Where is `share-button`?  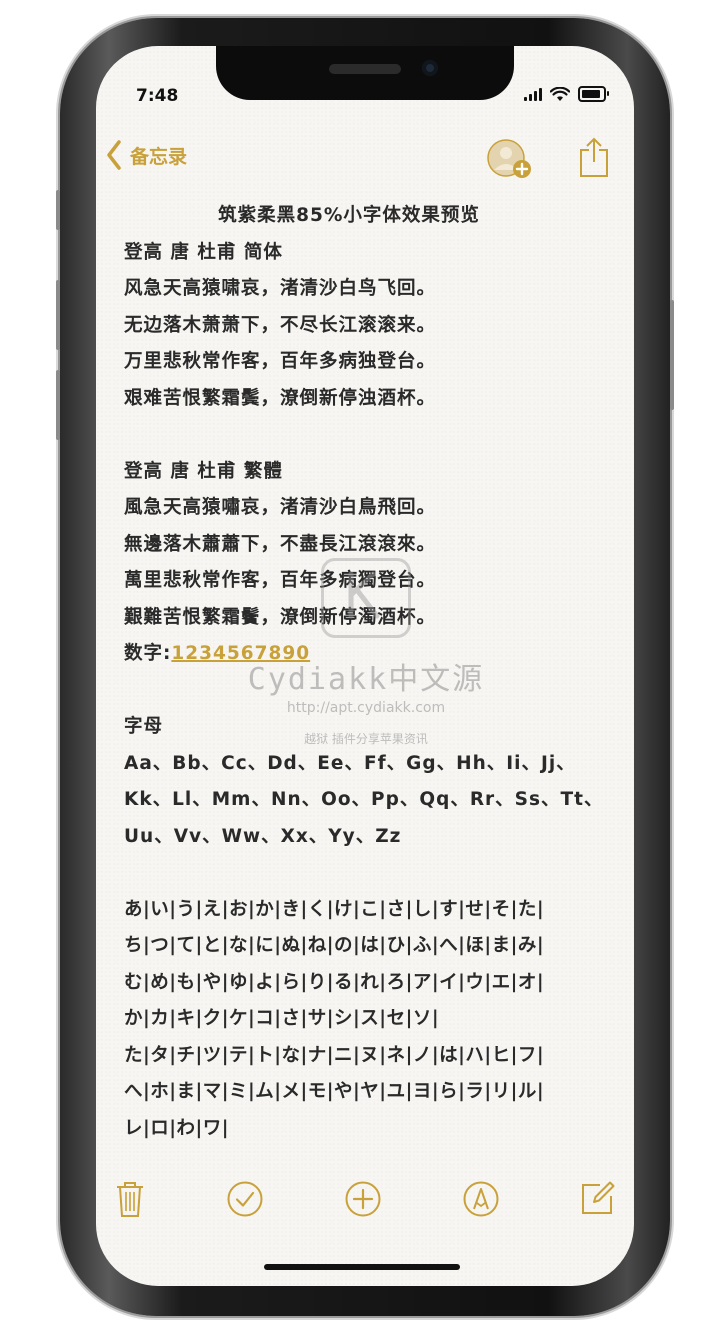 share-button is located at coordinates (594, 159).